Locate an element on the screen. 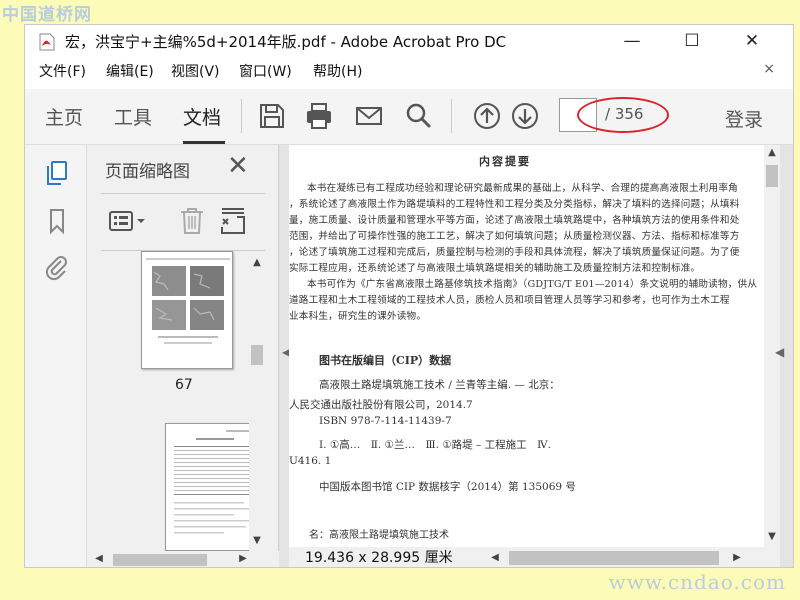  tab-home: 主页 is located at coordinates (64, 116).